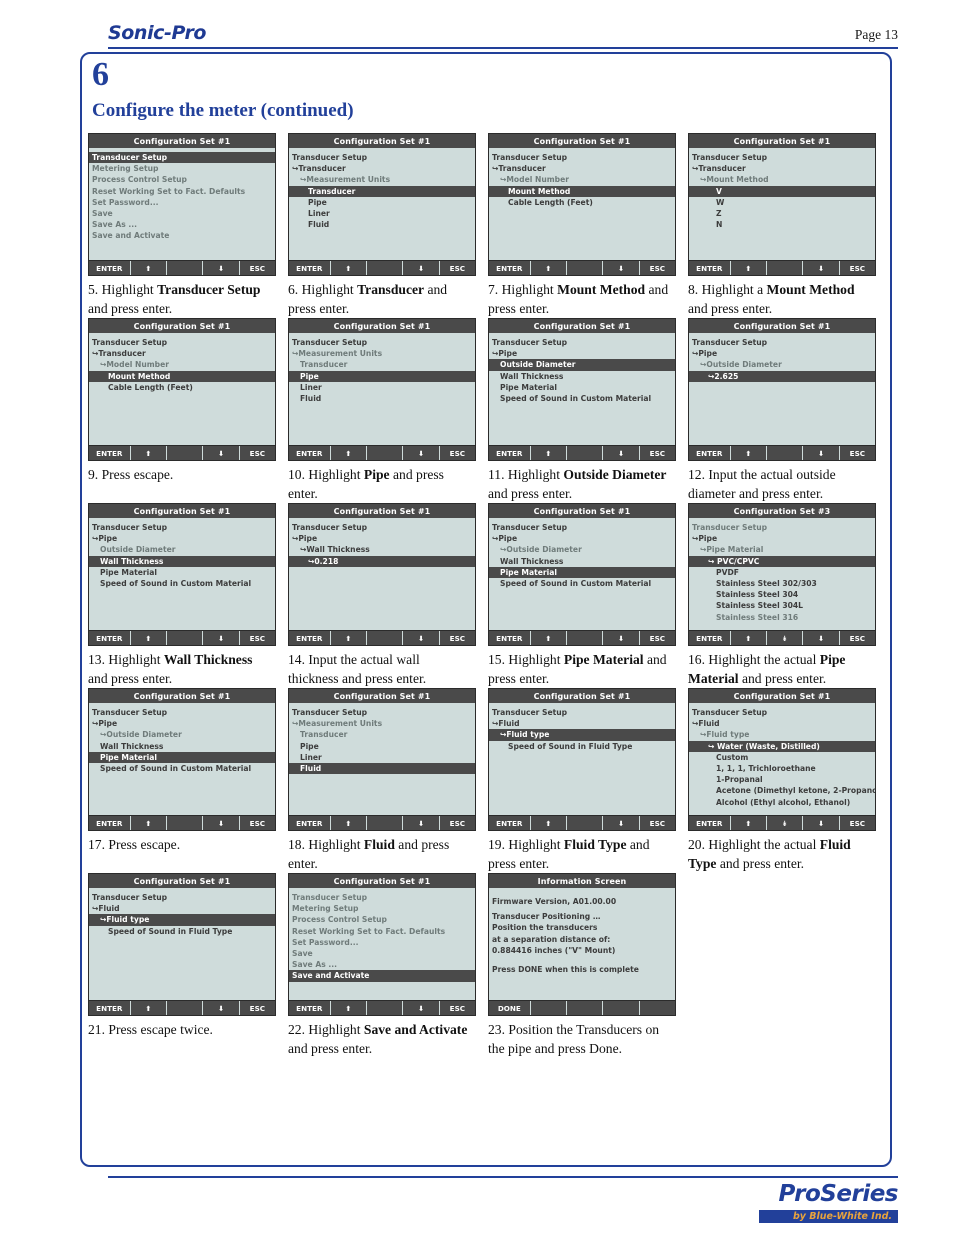  Describe the element at coordinates (582, 950) in the screenshot. I see `lcd-menu-item: 0.884416 inches ("V" Mount)` at that location.